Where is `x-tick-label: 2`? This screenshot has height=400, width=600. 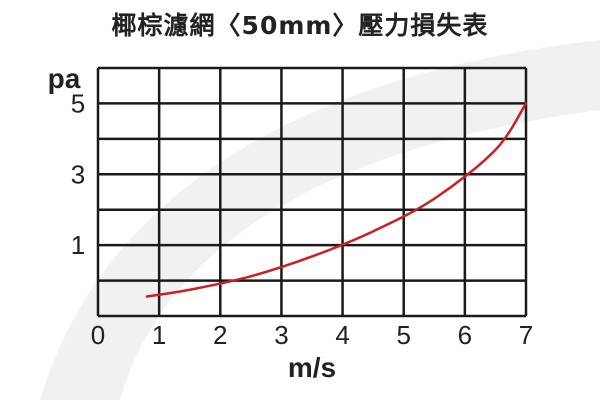
x-tick-label: 2 is located at coordinates (220, 335).